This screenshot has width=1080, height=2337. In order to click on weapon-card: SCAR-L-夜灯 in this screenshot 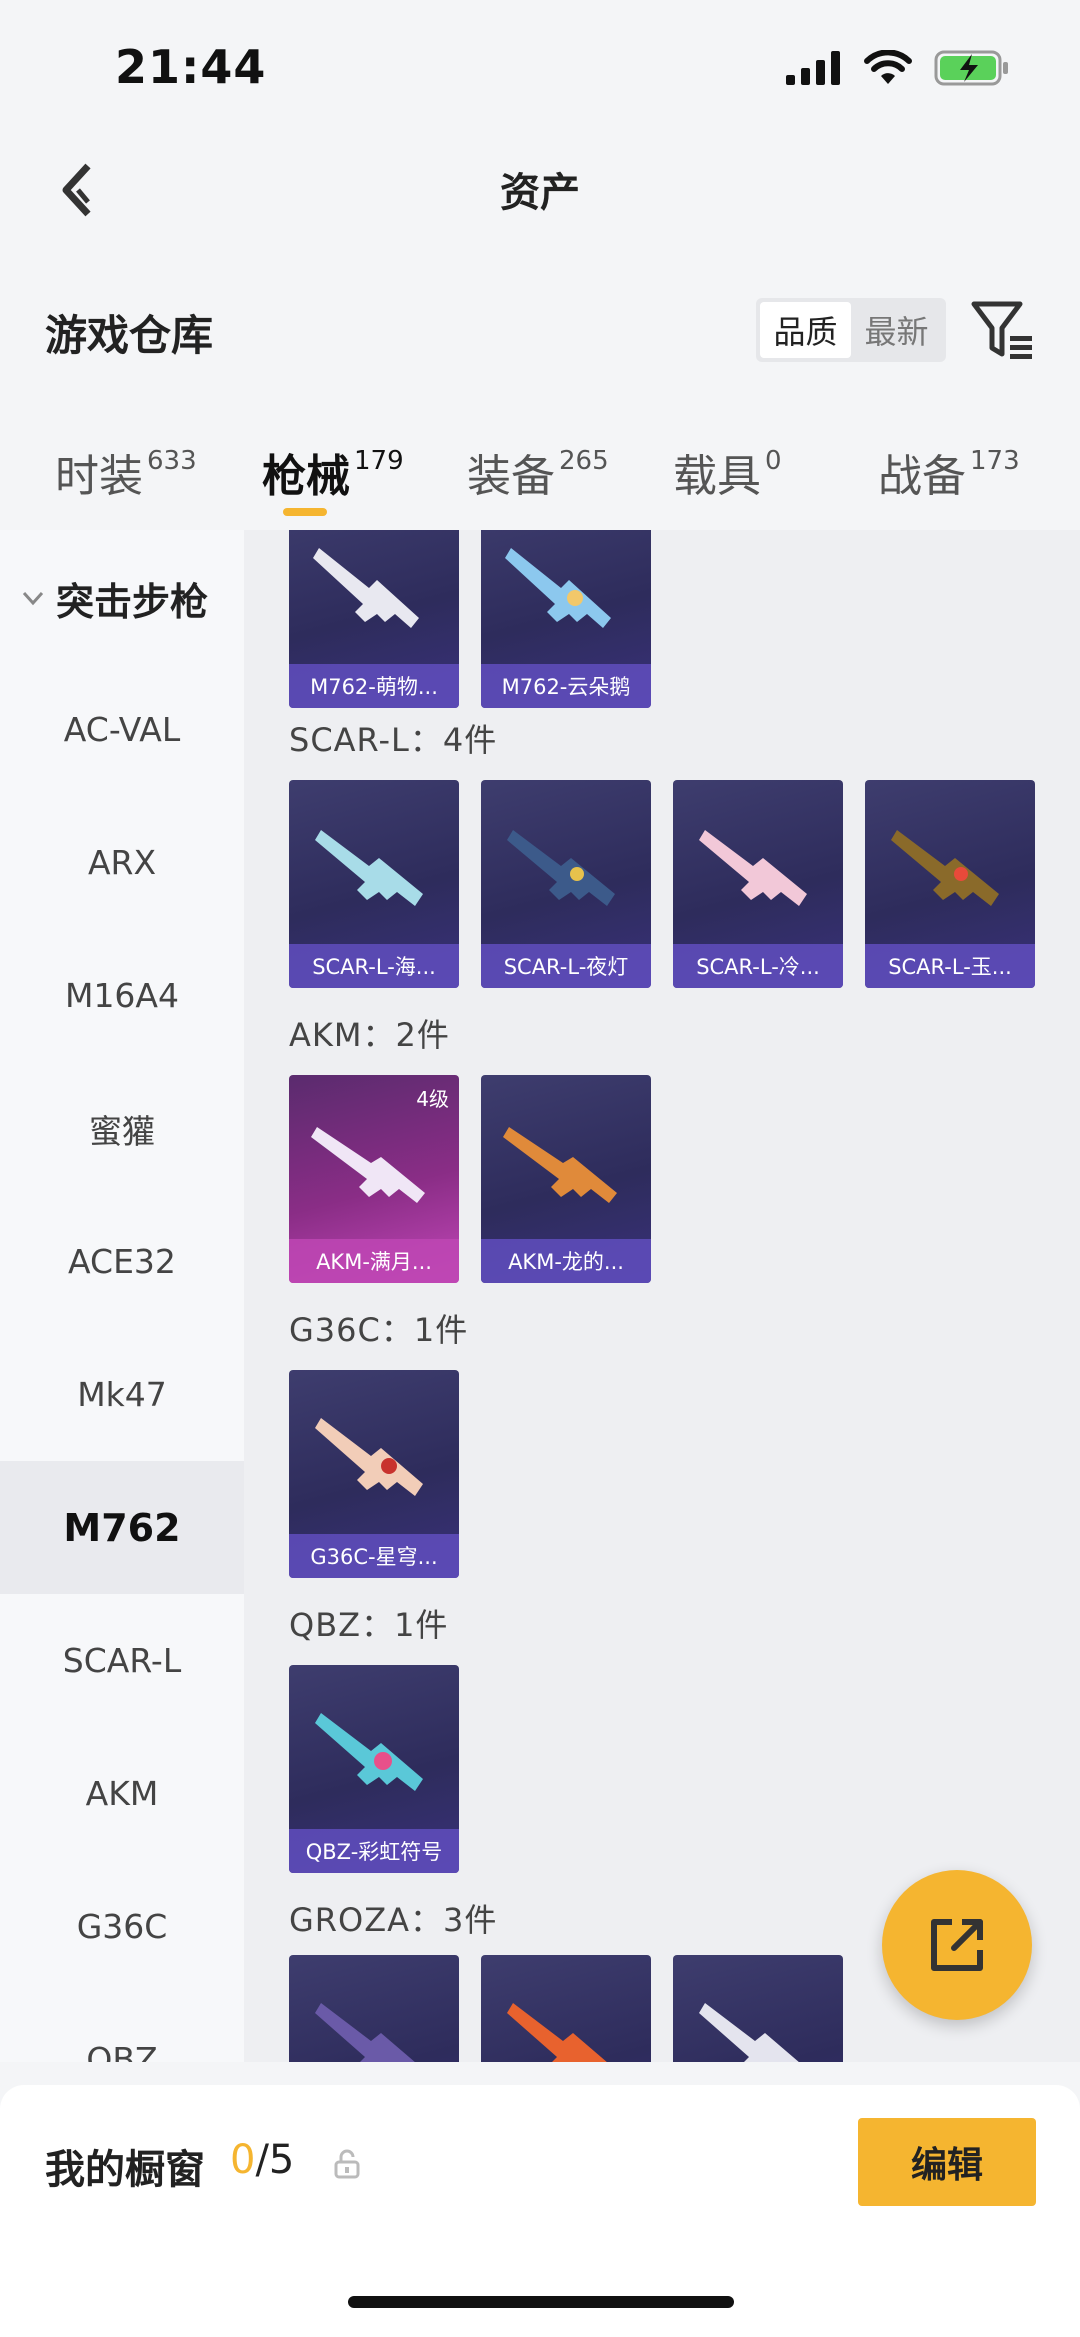, I will do `click(566, 884)`.